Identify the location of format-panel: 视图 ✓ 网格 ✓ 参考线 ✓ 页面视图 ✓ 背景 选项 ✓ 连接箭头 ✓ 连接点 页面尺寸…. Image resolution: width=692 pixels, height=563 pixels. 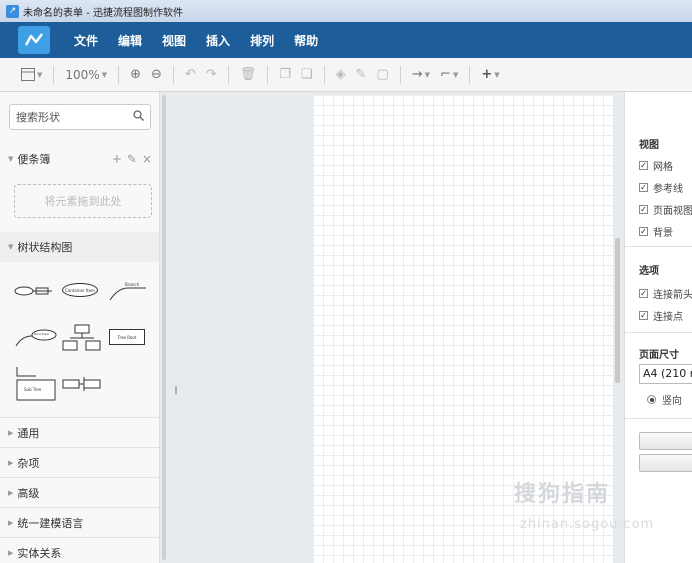
(658, 327).